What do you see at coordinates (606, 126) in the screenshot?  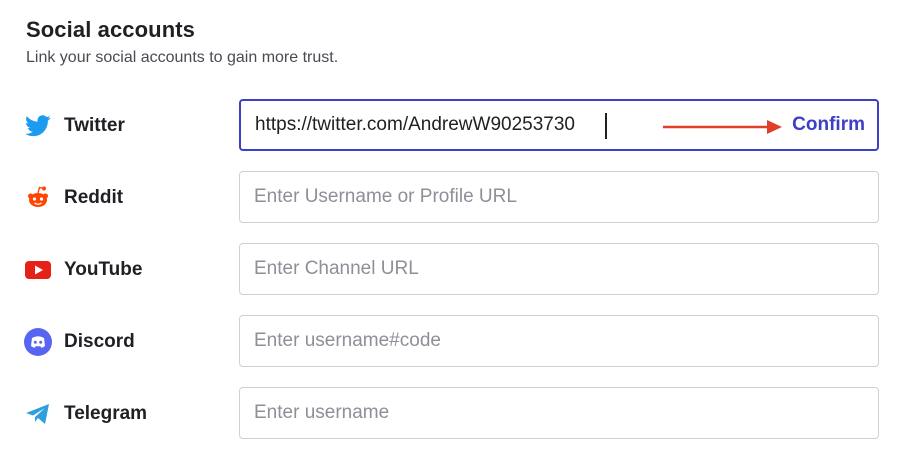 I see `text-caret` at bounding box center [606, 126].